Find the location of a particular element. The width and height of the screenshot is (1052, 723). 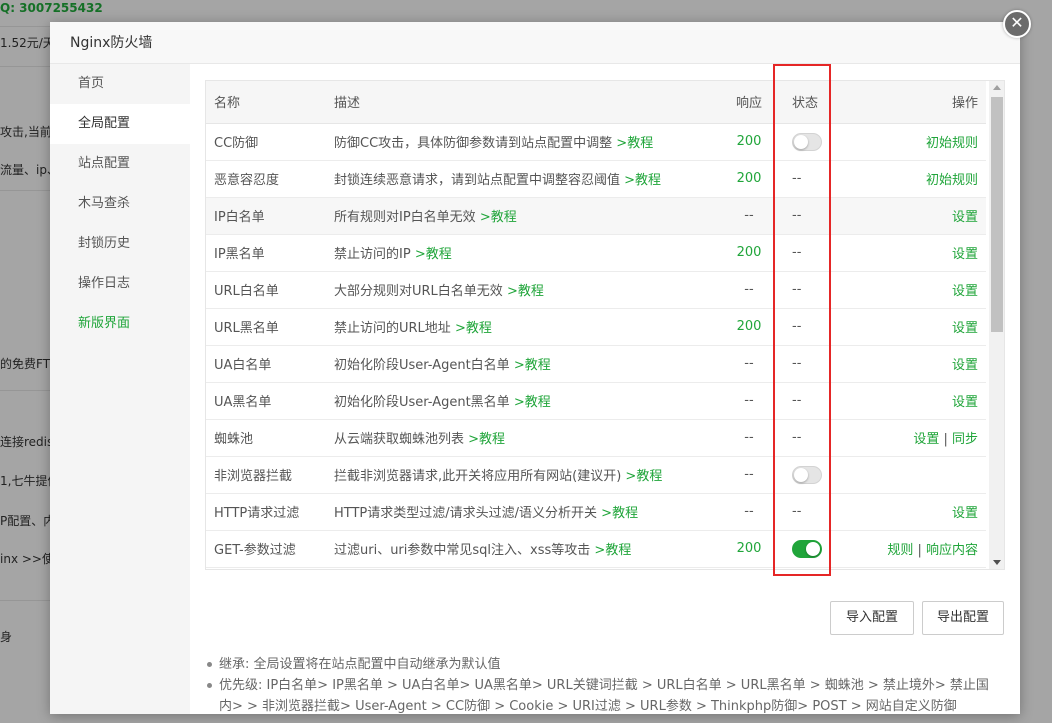

rule-name: CC防御 is located at coordinates (266, 142).